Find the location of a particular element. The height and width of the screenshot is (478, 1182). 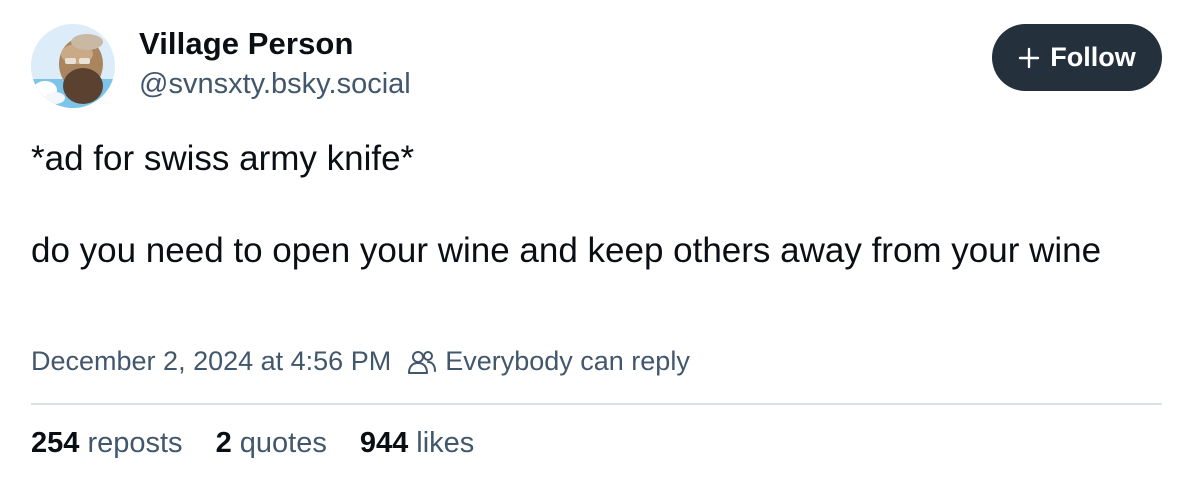

reposts-count: 254 is located at coordinates (55, 443).